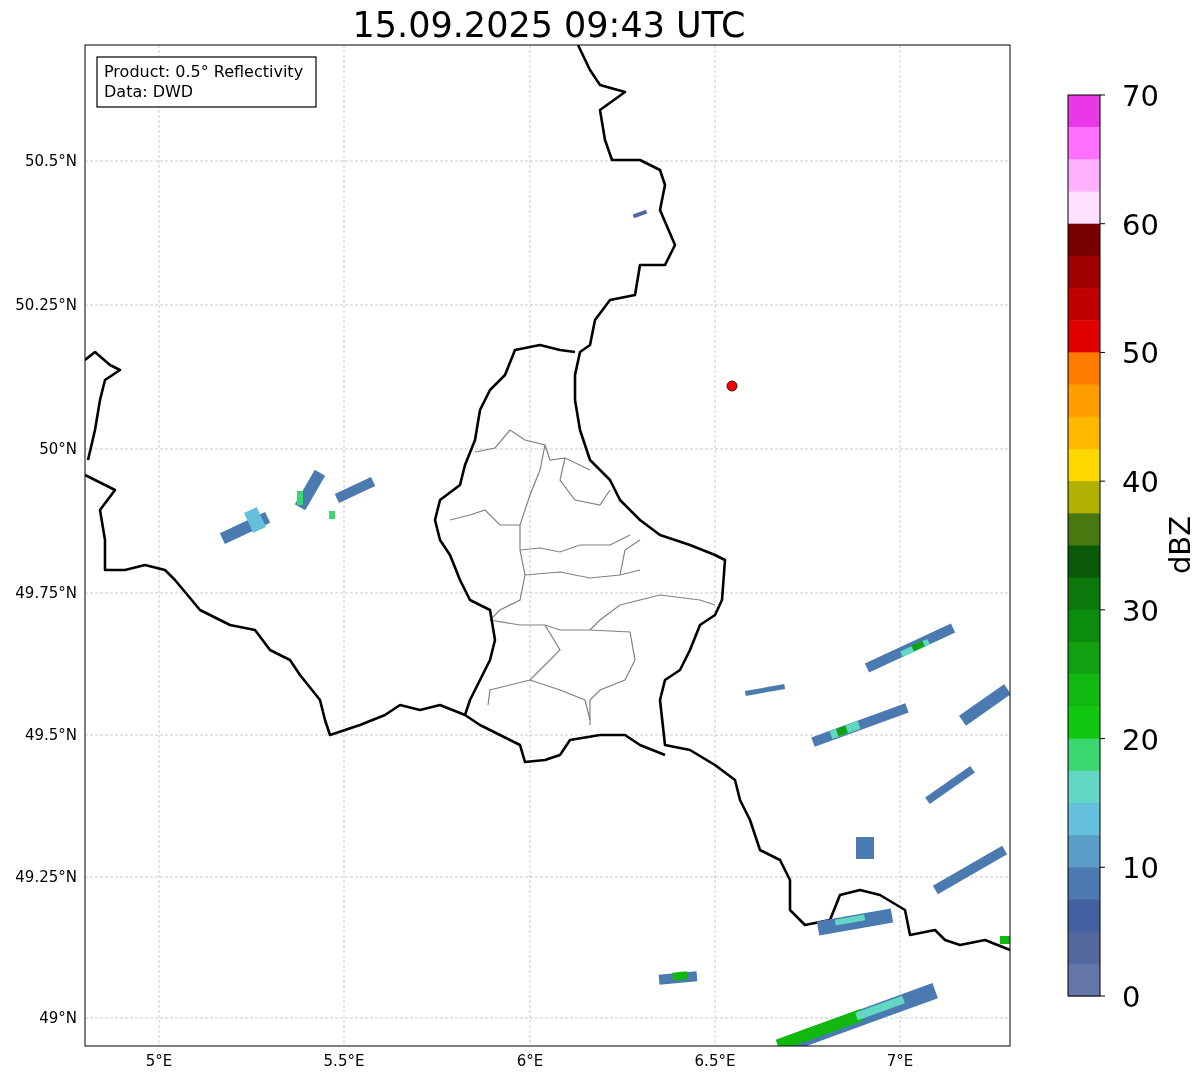 Image resolution: width=1202 pixels, height=1081 pixels. Describe the element at coordinates (46, 877) in the screenshot. I see `axis-label: 49.25°N` at that location.